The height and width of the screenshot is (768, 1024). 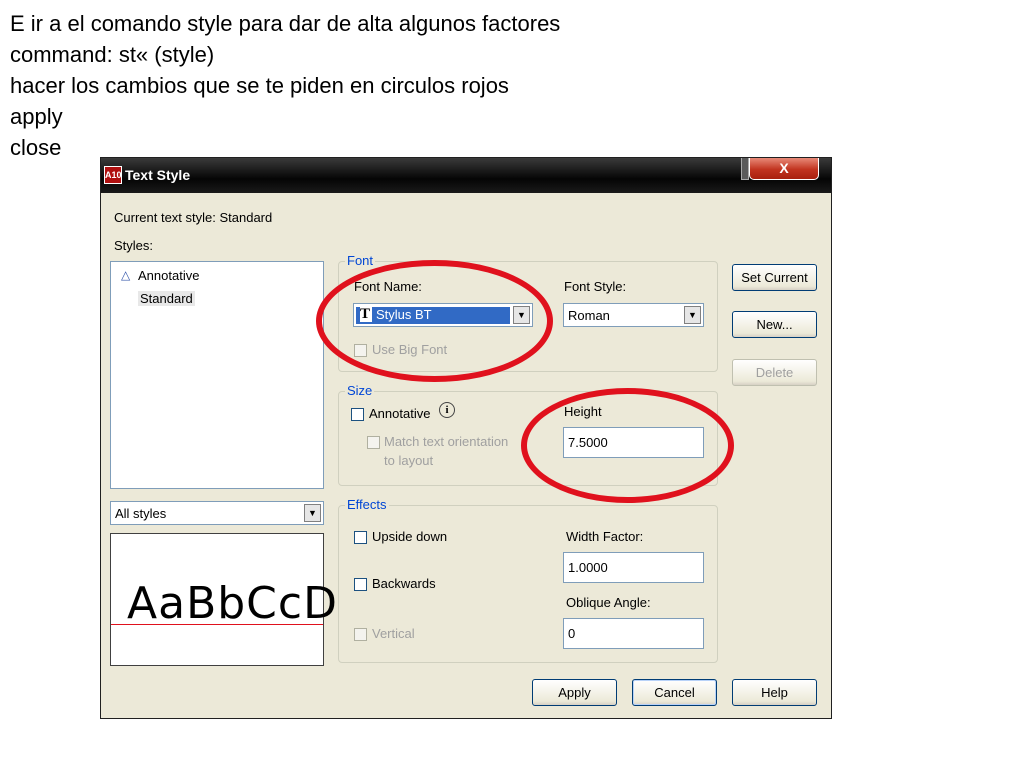 I want to click on title-bar: A10 Text Style X, so click(x=466, y=175).